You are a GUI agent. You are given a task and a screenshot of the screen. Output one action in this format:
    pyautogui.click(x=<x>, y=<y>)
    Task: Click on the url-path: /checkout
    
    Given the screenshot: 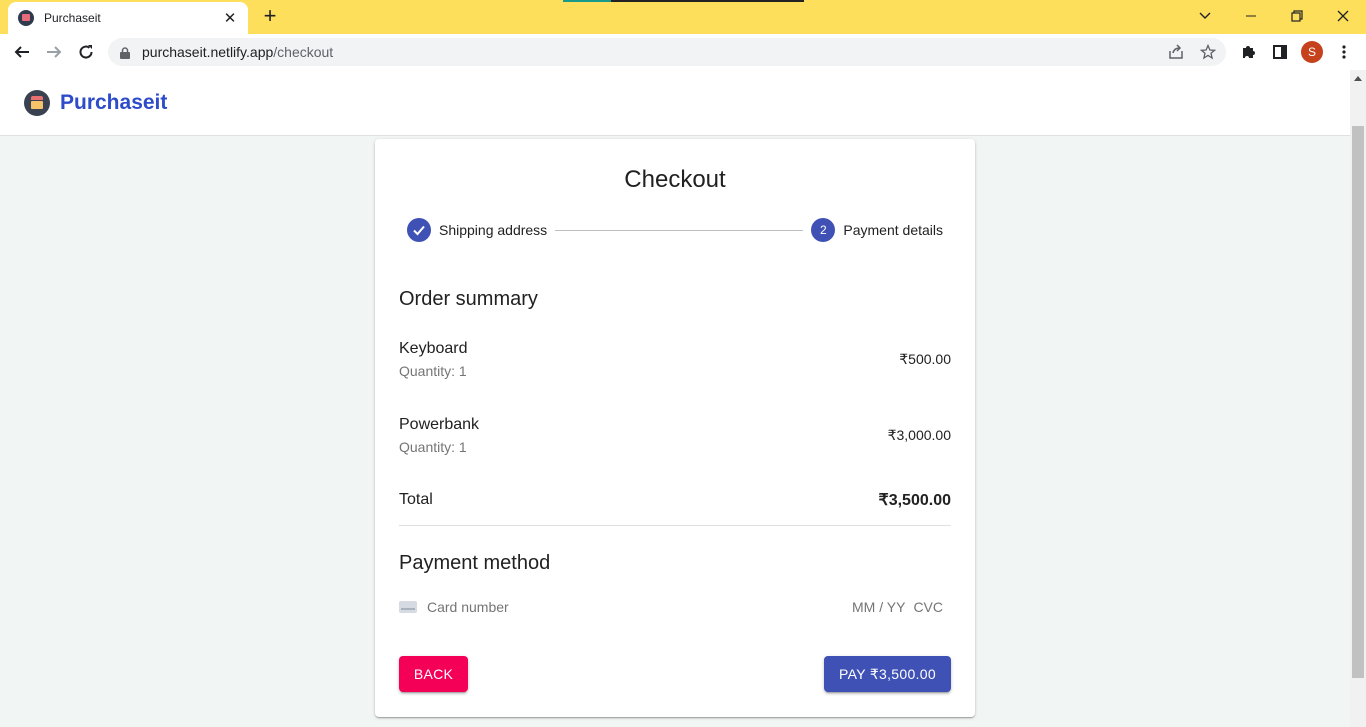 What is the action you would take?
    pyautogui.click(x=303, y=52)
    